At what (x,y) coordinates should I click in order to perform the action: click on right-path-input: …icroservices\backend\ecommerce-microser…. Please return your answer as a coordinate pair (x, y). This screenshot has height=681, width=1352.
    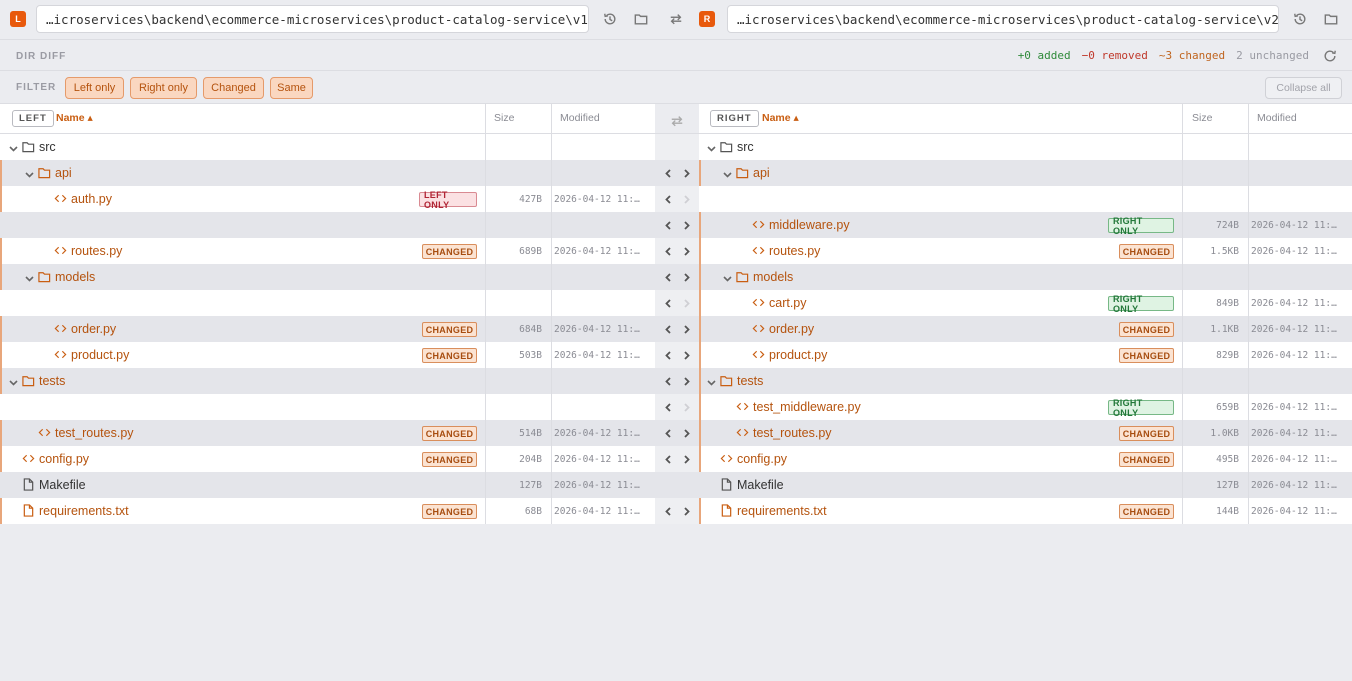
    Looking at the image, I should click on (1003, 19).